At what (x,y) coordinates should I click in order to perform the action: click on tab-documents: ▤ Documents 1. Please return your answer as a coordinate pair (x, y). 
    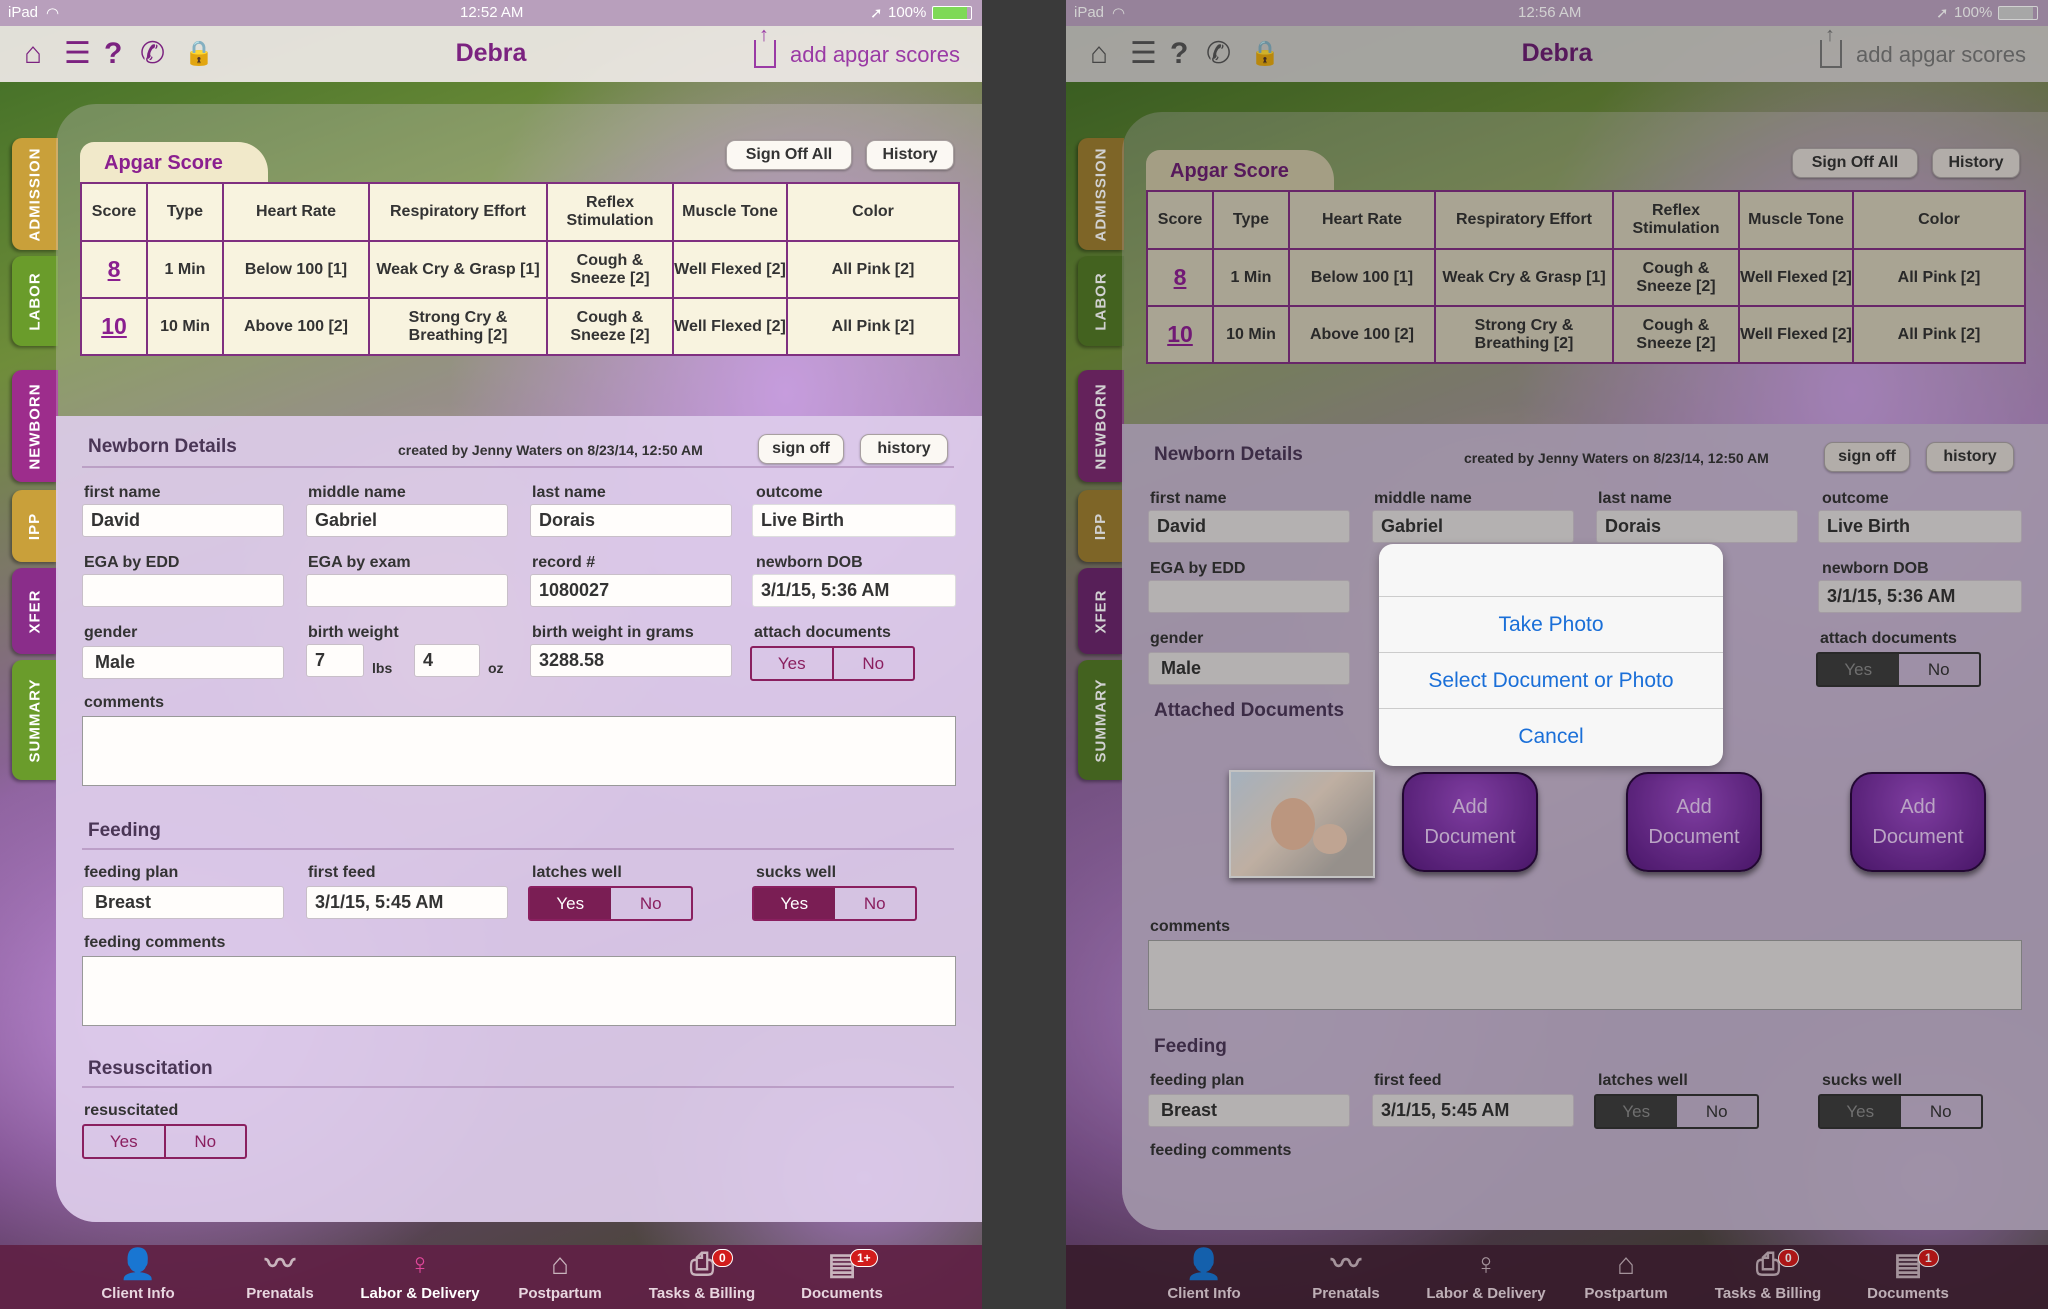
    Looking at the image, I should click on (1908, 1273).